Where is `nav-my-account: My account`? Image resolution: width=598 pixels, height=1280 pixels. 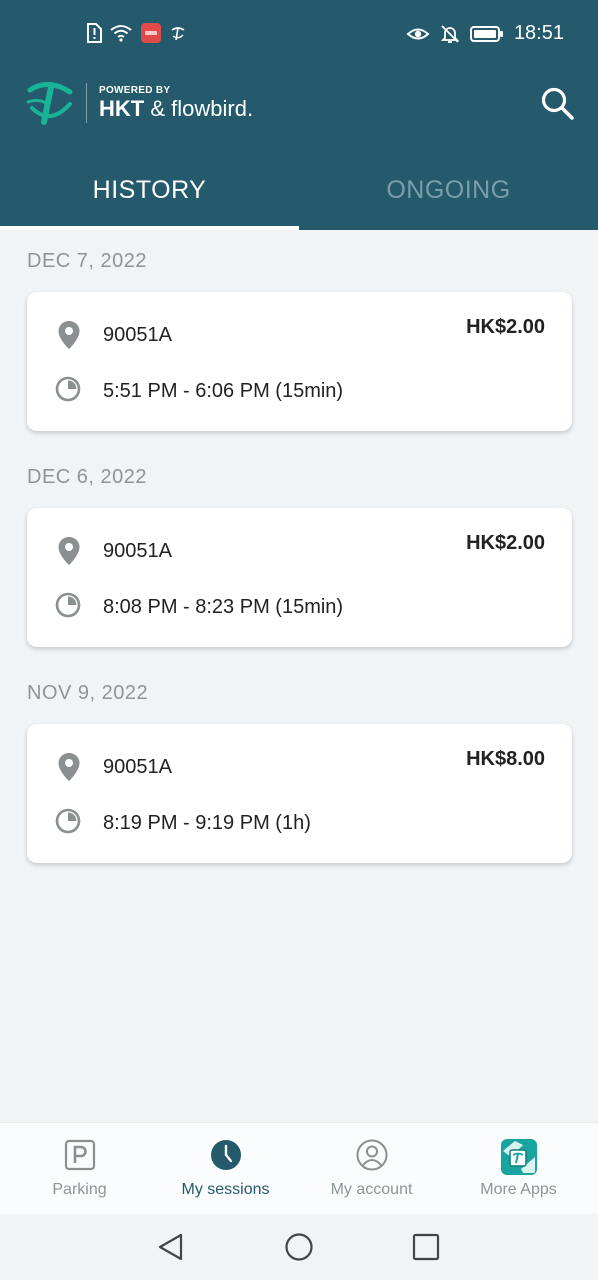
nav-my-account: My account is located at coordinates (371, 1169).